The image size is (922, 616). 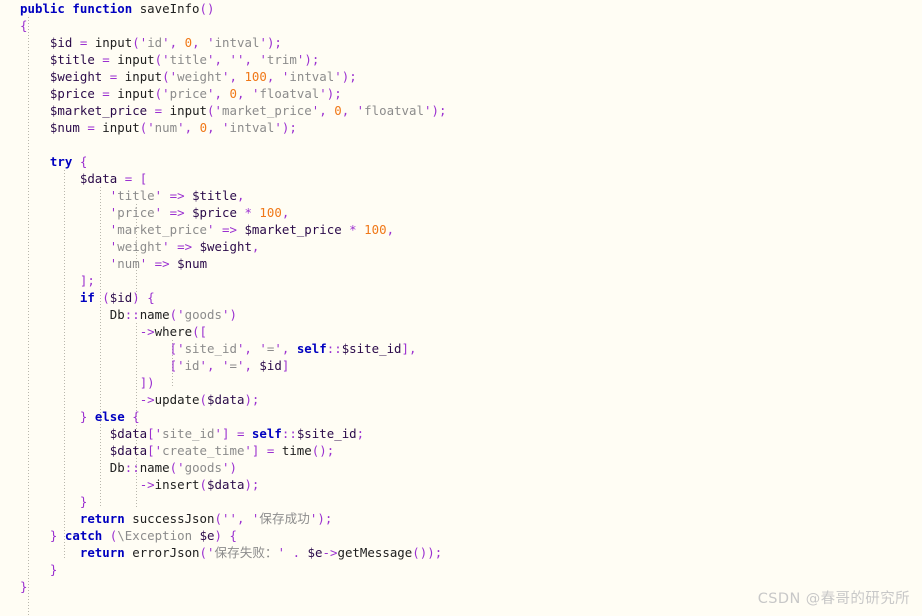 I want to click on code-line-17: ];, so click(x=461, y=280).